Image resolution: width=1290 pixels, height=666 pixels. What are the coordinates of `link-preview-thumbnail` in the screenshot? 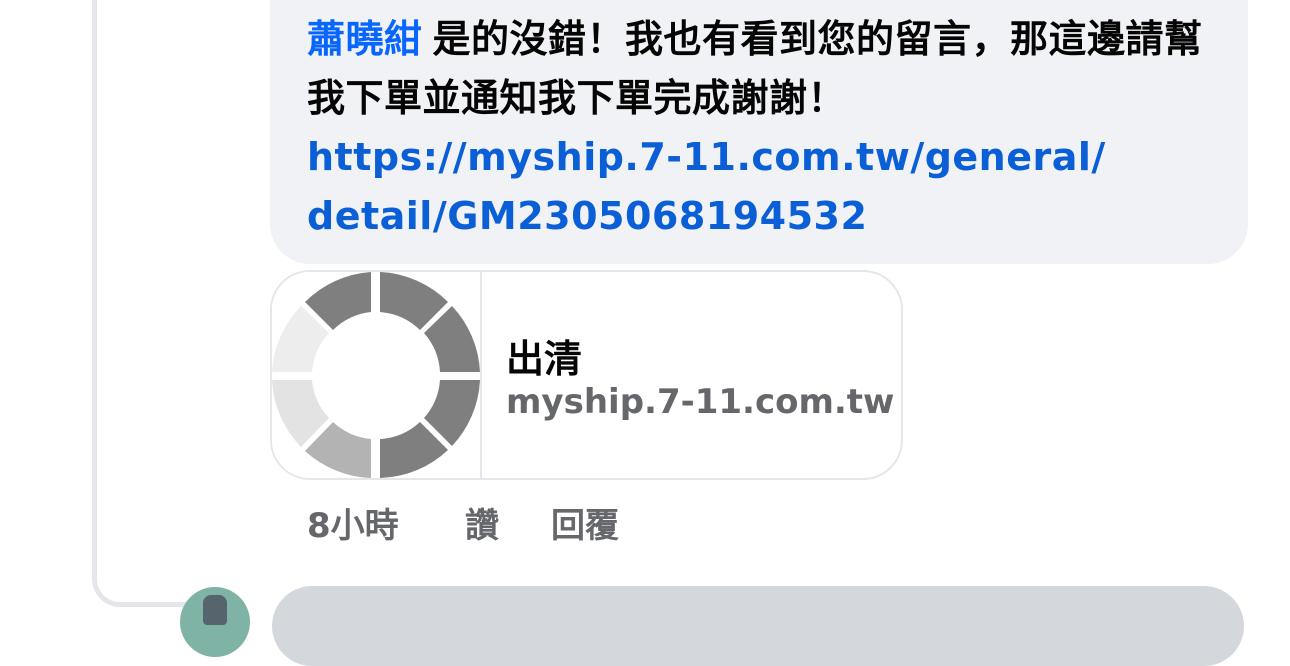 It's located at (377, 375).